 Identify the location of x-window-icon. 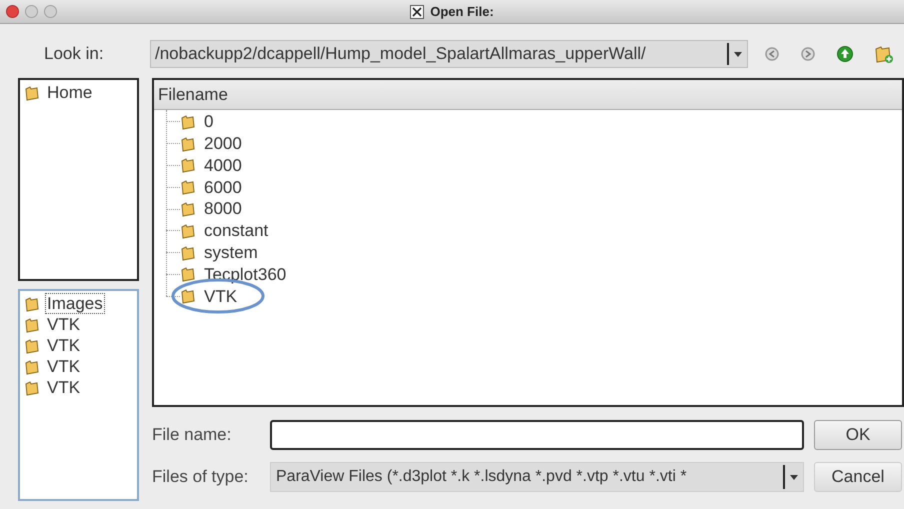
(417, 11).